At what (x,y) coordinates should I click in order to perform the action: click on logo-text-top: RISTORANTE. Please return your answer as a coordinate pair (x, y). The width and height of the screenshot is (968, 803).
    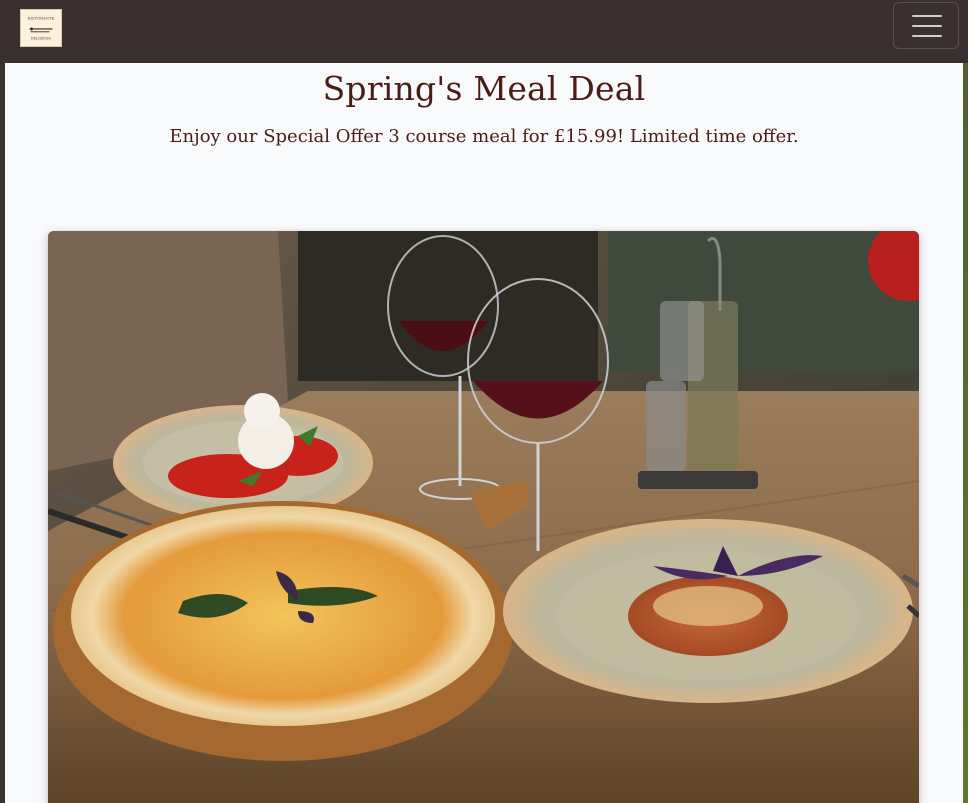
    Looking at the image, I should click on (41, 17).